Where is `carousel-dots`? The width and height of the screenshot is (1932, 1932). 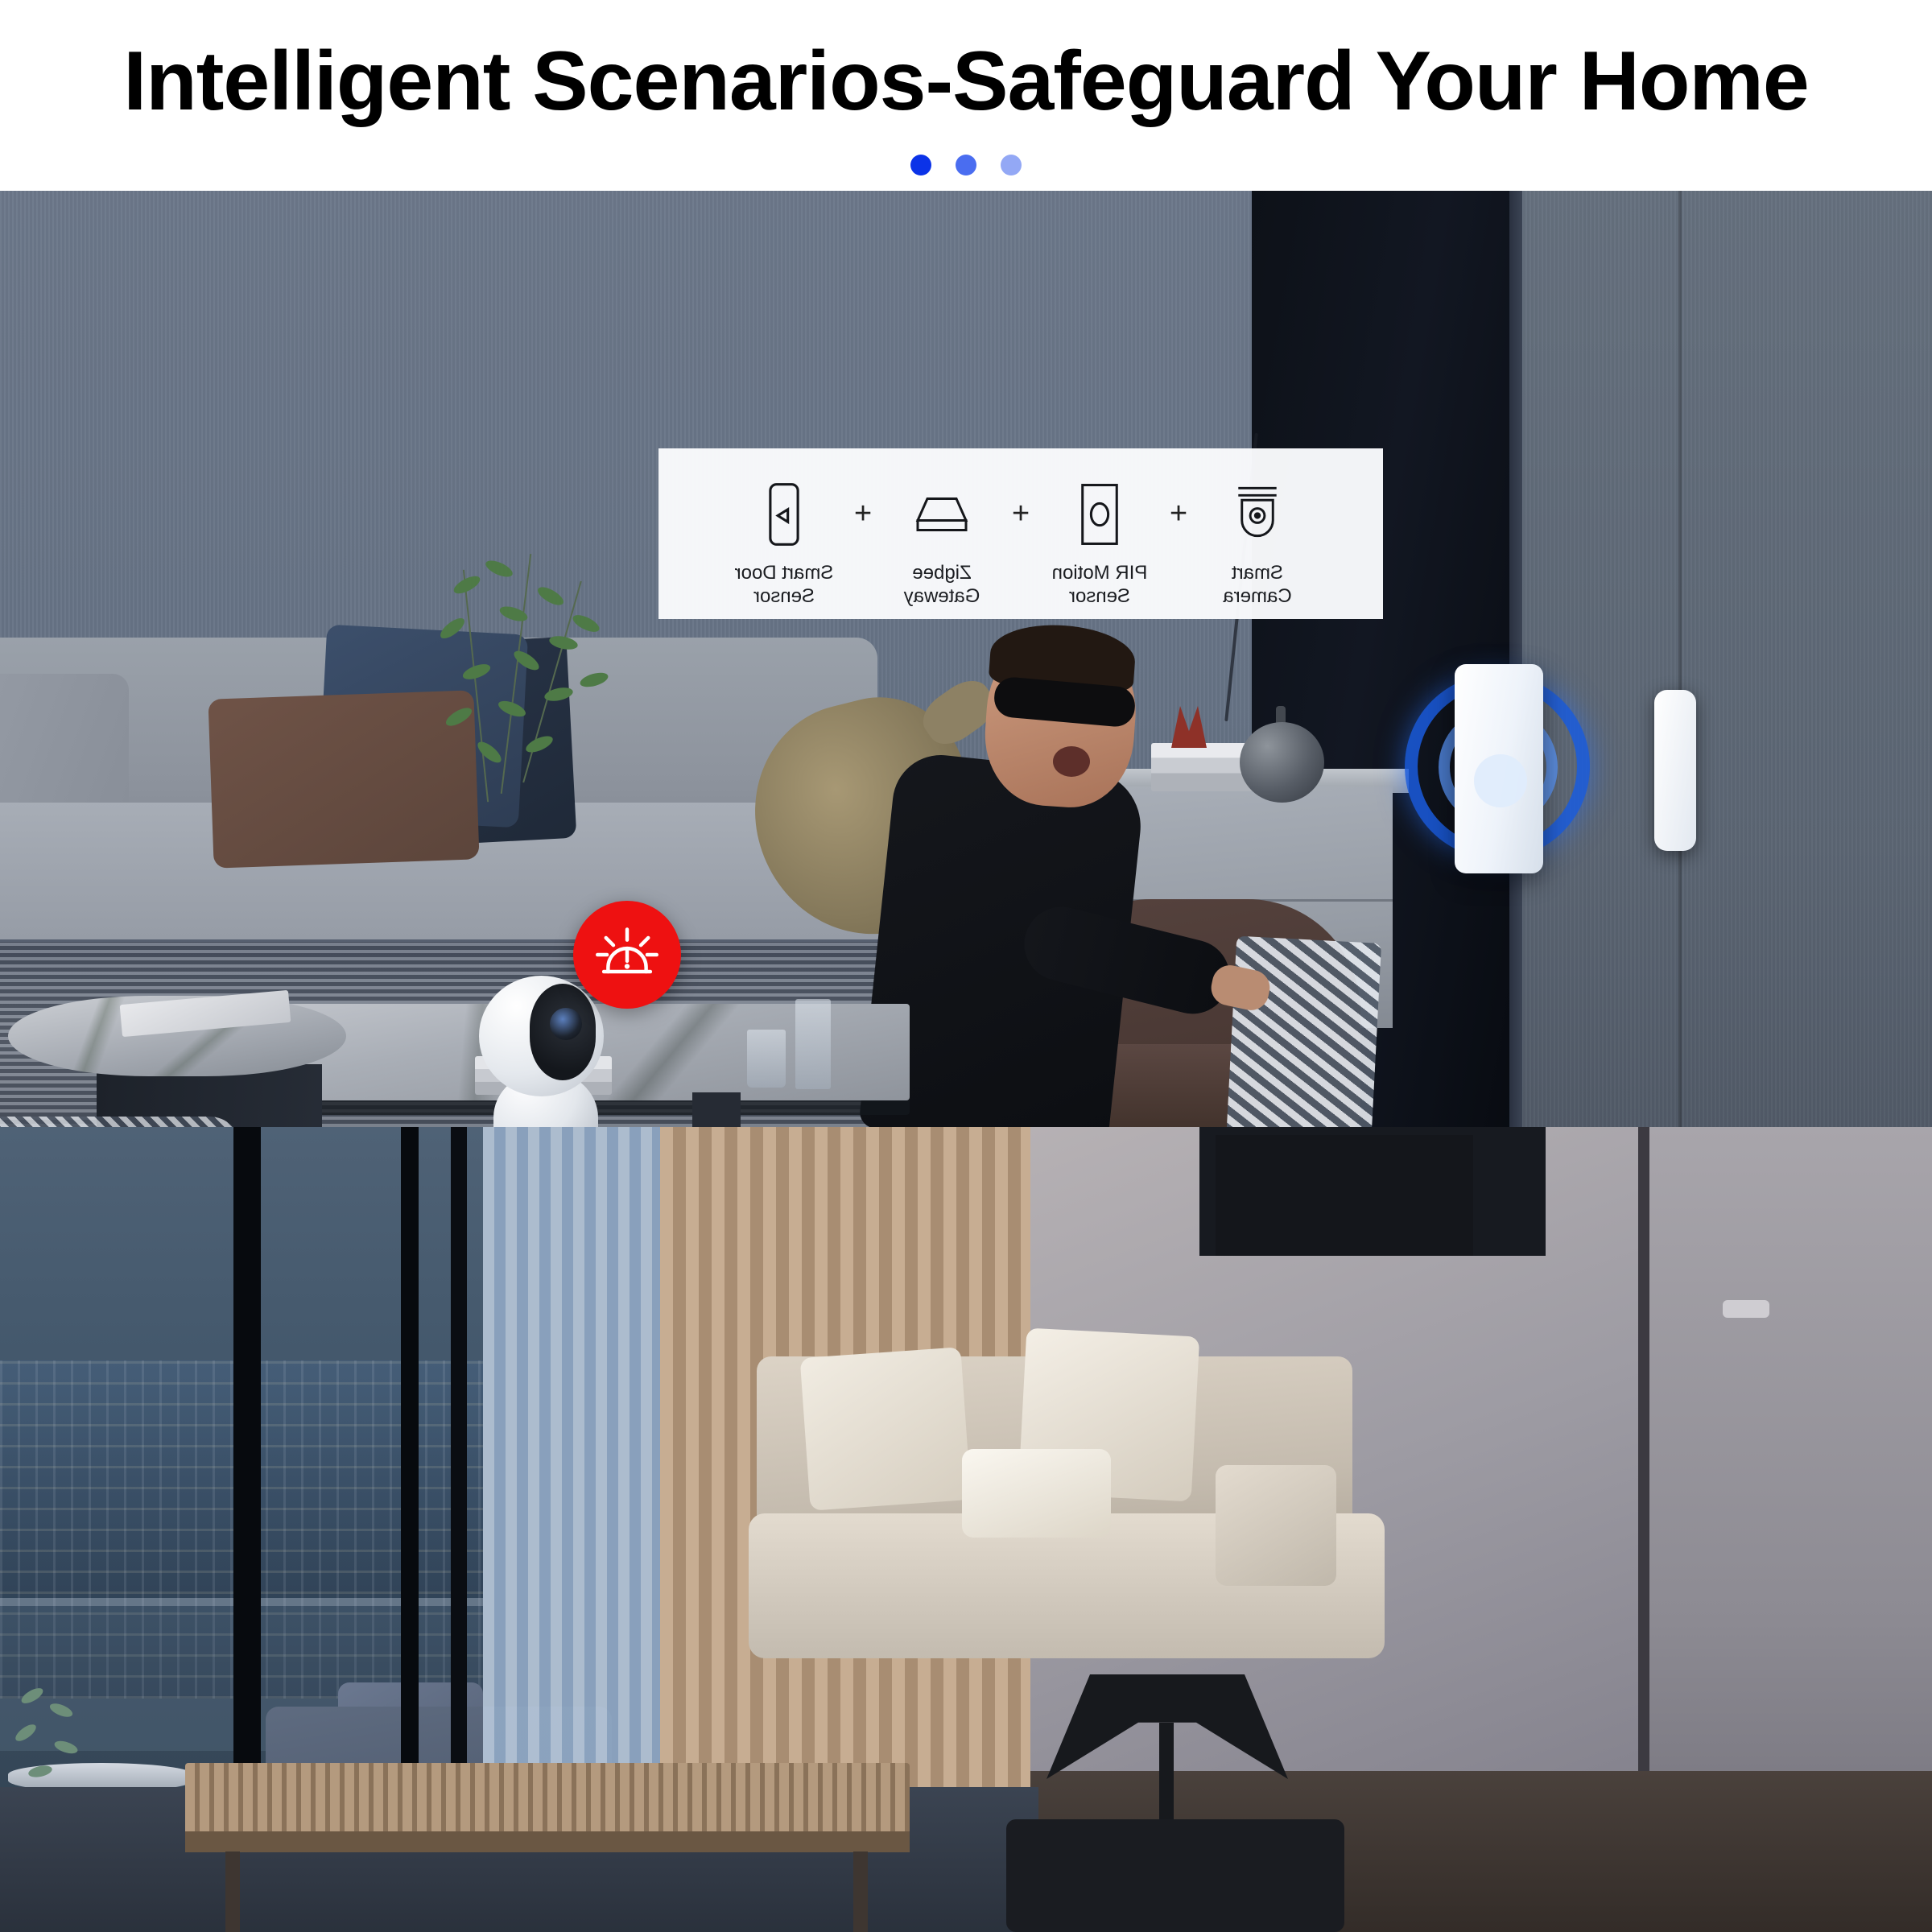 carousel-dots is located at coordinates (966, 165).